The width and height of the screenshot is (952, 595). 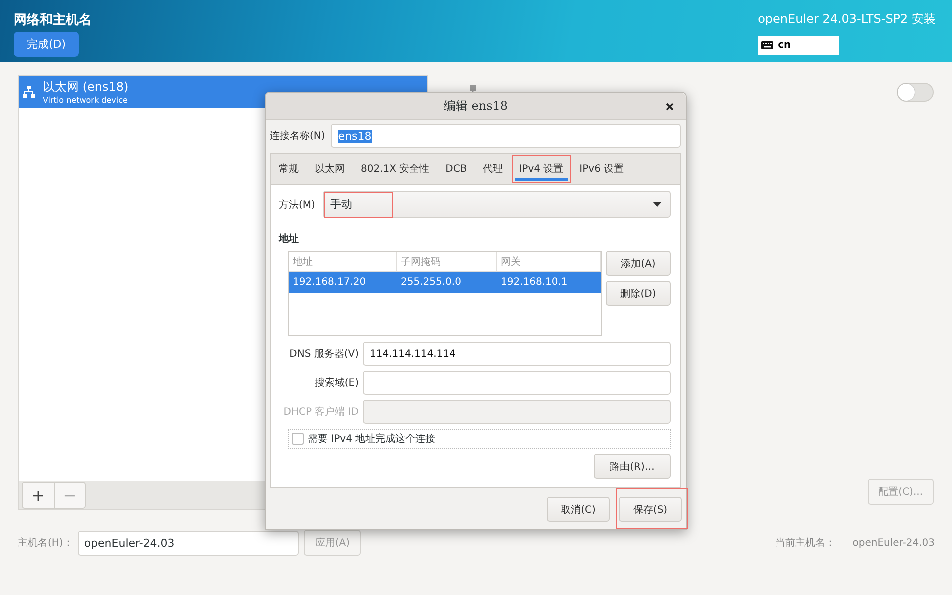 What do you see at coordinates (38, 495) in the screenshot?
I see `add-device-button: +` at bounding box center [38, 495].